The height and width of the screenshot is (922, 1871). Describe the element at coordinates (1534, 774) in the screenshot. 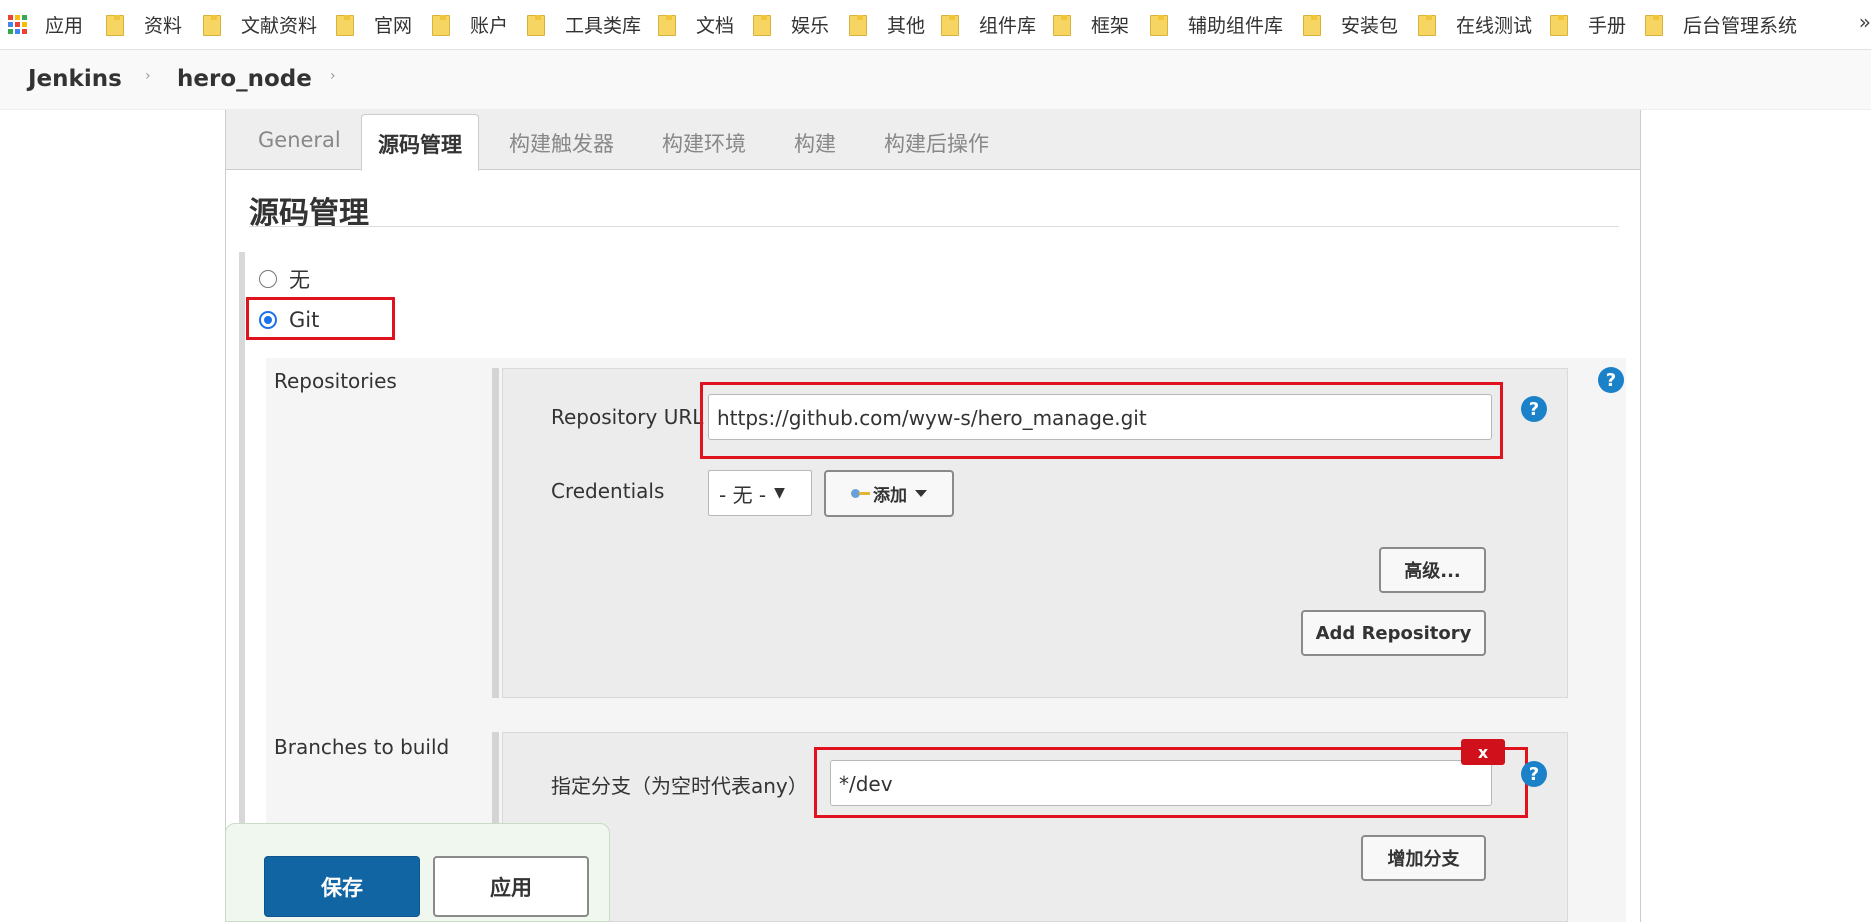

I see `branch-help-icon: ?` at that location.